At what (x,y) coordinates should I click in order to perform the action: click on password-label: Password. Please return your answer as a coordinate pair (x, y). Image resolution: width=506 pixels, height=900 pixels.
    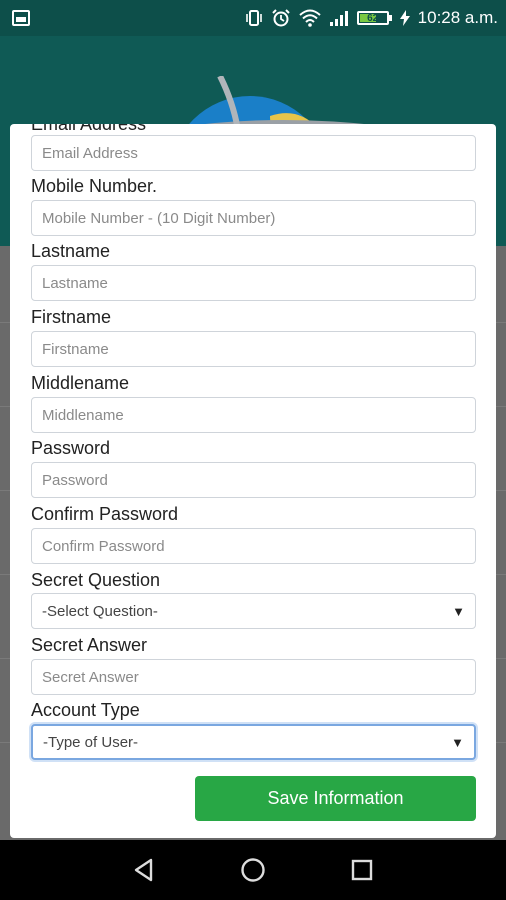
    Looking at the image, I should click on (71, 448).